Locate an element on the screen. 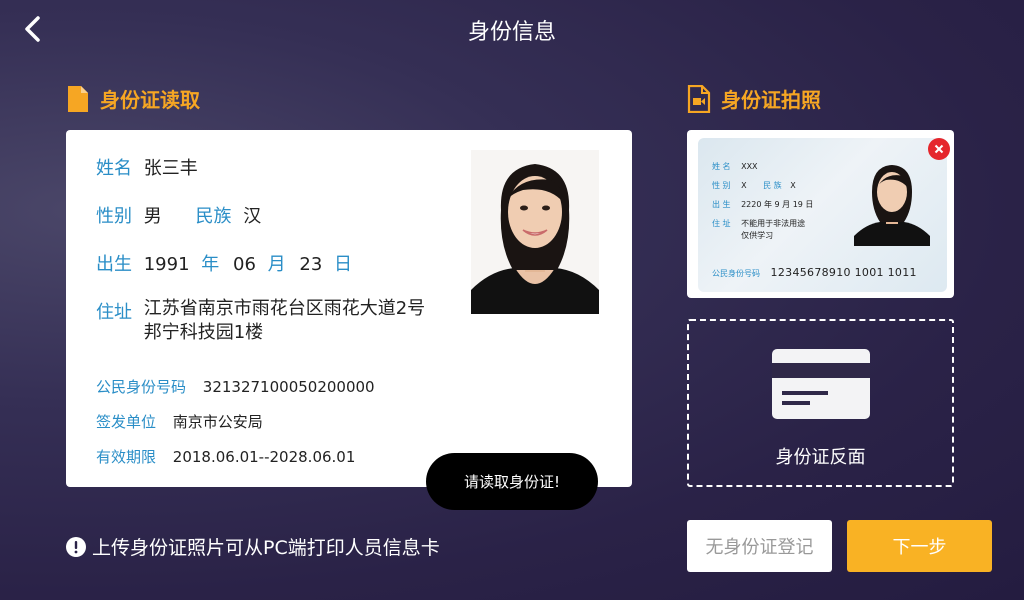 This screenshot has height=600, width=1024. name-label: 姓名 is located at coordinates (114, 168).